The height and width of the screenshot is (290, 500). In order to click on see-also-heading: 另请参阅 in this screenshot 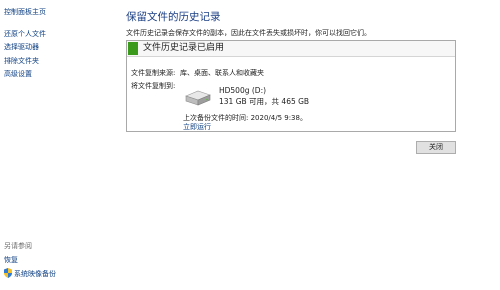, I will do `click(18, 246)`.